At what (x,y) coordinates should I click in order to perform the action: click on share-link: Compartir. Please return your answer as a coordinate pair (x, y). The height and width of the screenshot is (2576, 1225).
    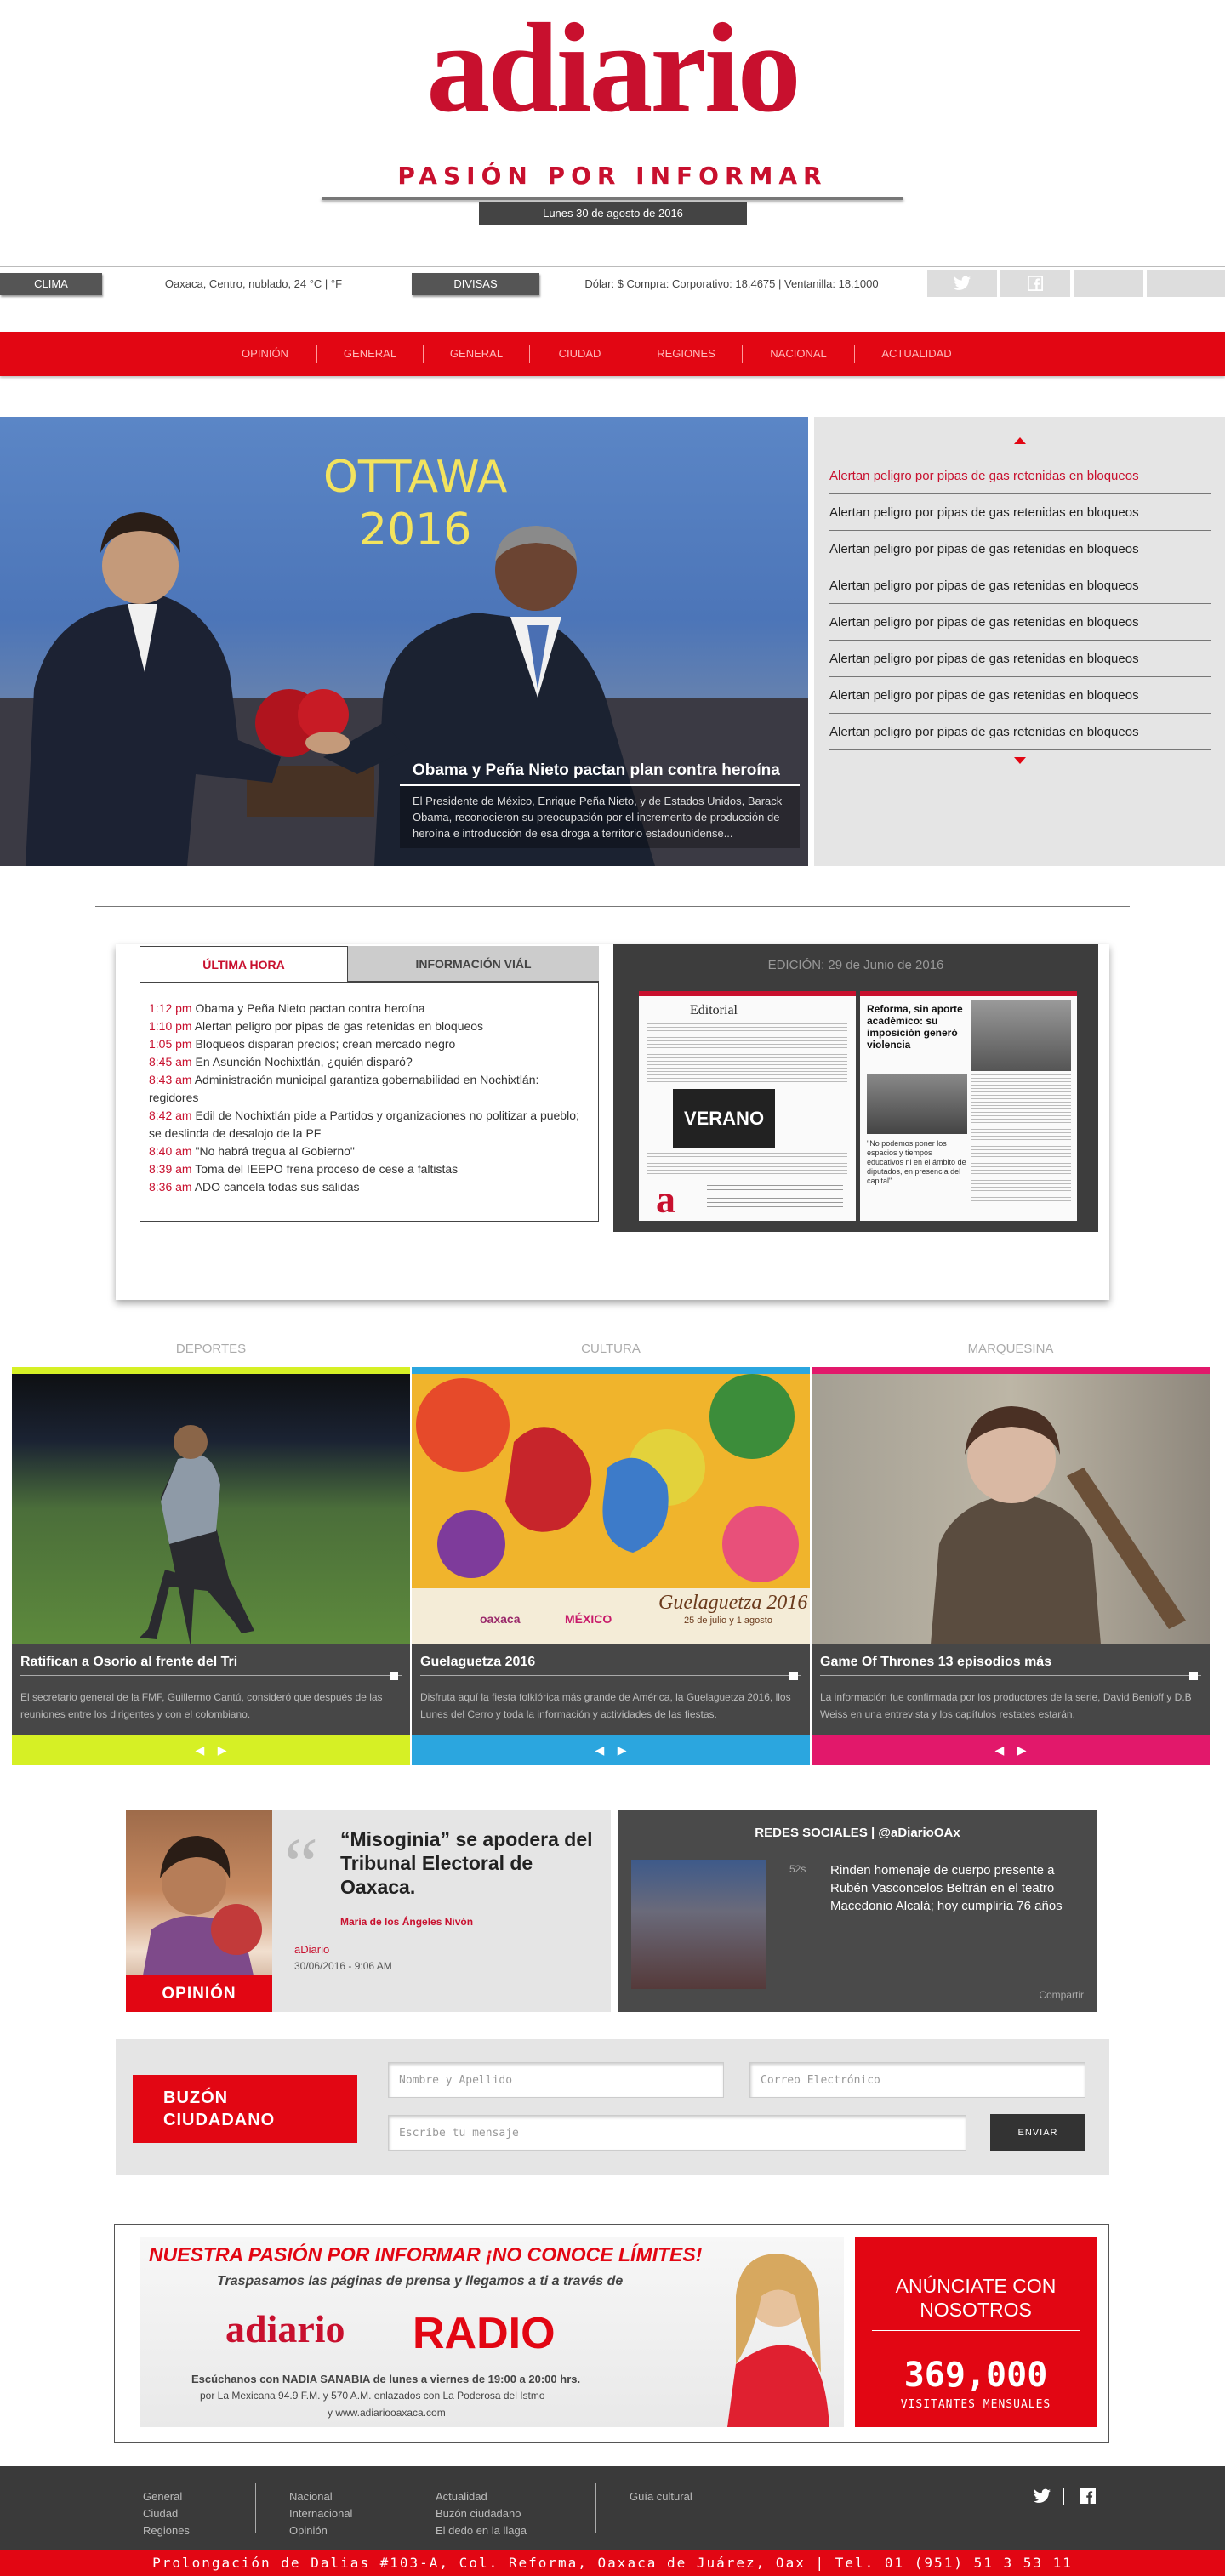
    Looking at the image, I should click on (1061, 1995).